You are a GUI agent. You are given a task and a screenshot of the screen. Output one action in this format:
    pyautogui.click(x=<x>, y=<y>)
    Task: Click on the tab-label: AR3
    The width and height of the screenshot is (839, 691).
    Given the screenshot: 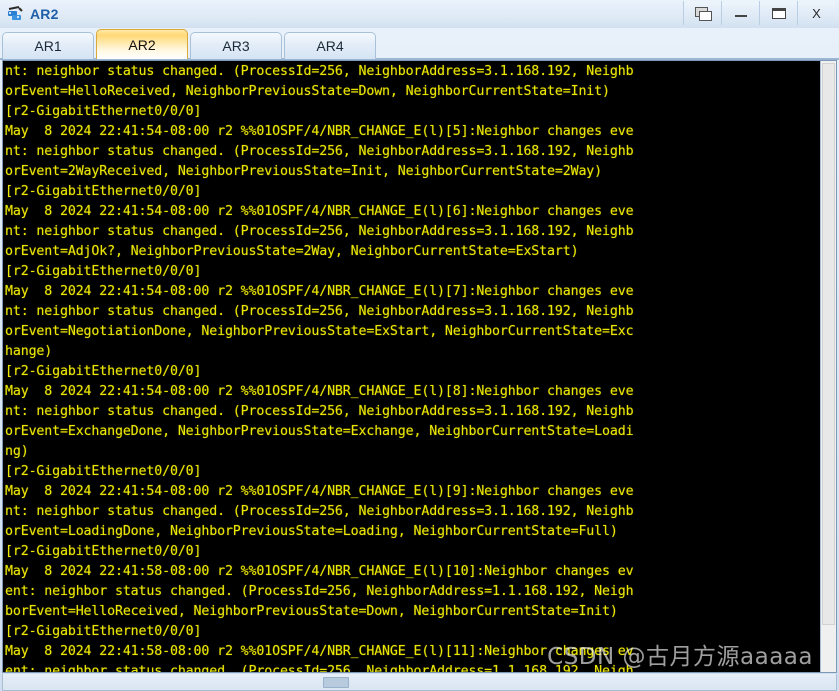 What is the action you would take?
    pyautogui.click(x=236, y=46)
    